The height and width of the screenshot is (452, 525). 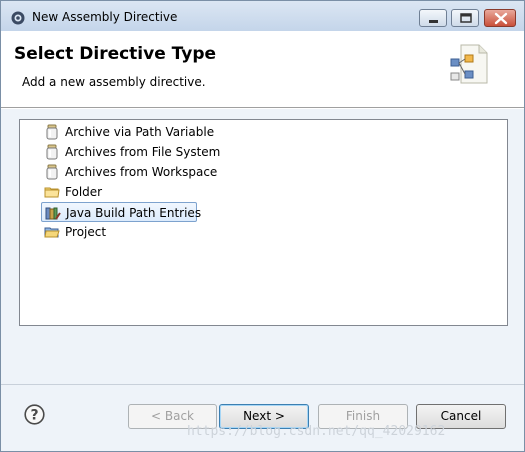 I want to click on help-icon: ?, so click(x=34, y=414).